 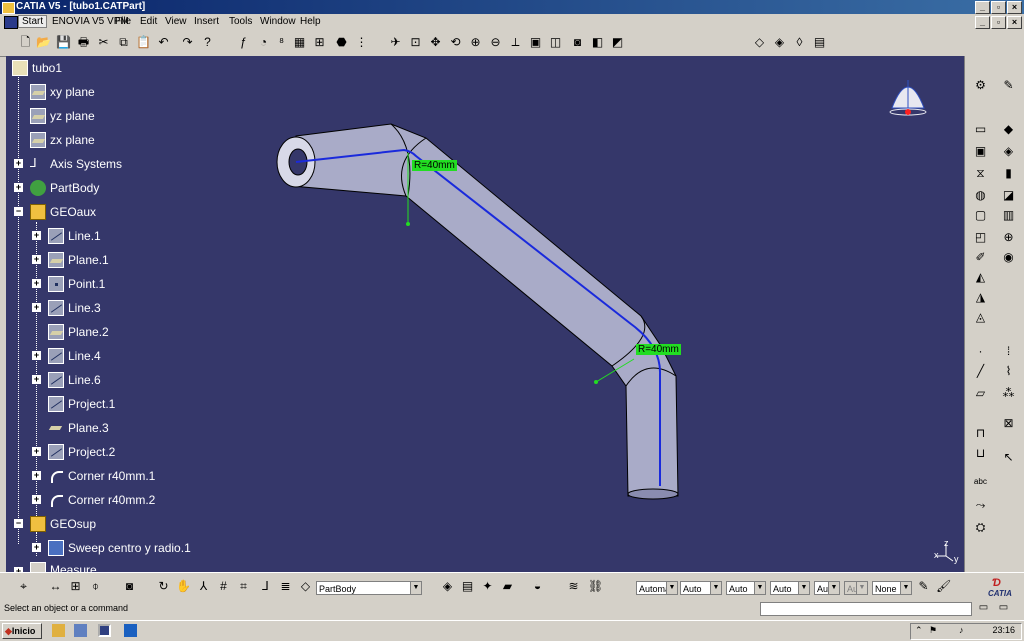 What do you see at coordinates (980, 151) in the screenshot?
I see `revolve-icon: ▣` at bounding box center [980, 151].